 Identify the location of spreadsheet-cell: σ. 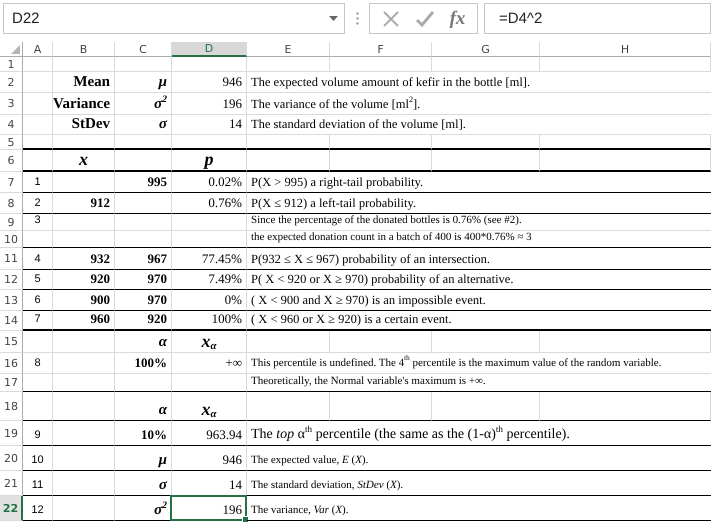
(143, 125).